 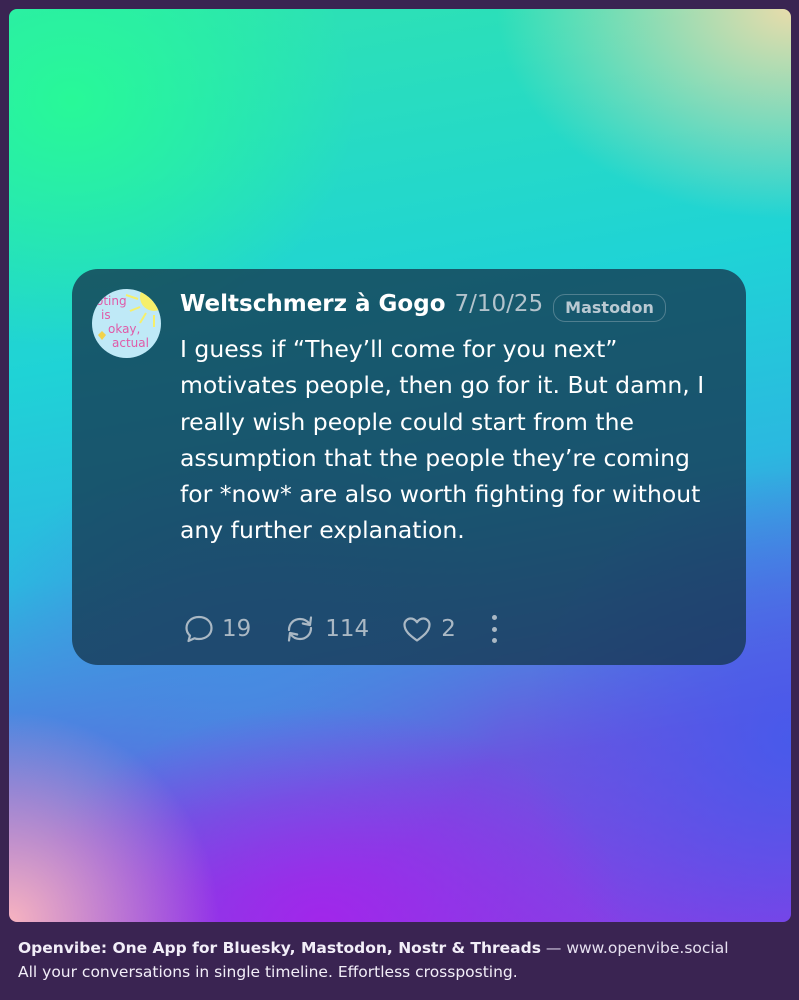 What do you see at coordinates (347, 629) in the screenshot?
I see `repost-count: 114` at bounding box center [347, 629].